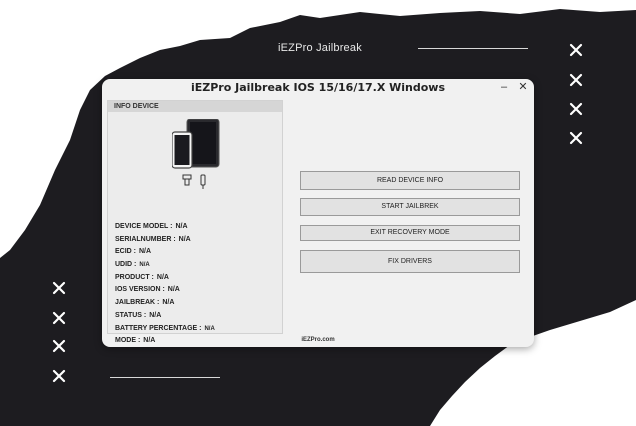 The height and width of the screenshot is (426, 636). I want to click on device-model-value: N/A, so click(181, 226).